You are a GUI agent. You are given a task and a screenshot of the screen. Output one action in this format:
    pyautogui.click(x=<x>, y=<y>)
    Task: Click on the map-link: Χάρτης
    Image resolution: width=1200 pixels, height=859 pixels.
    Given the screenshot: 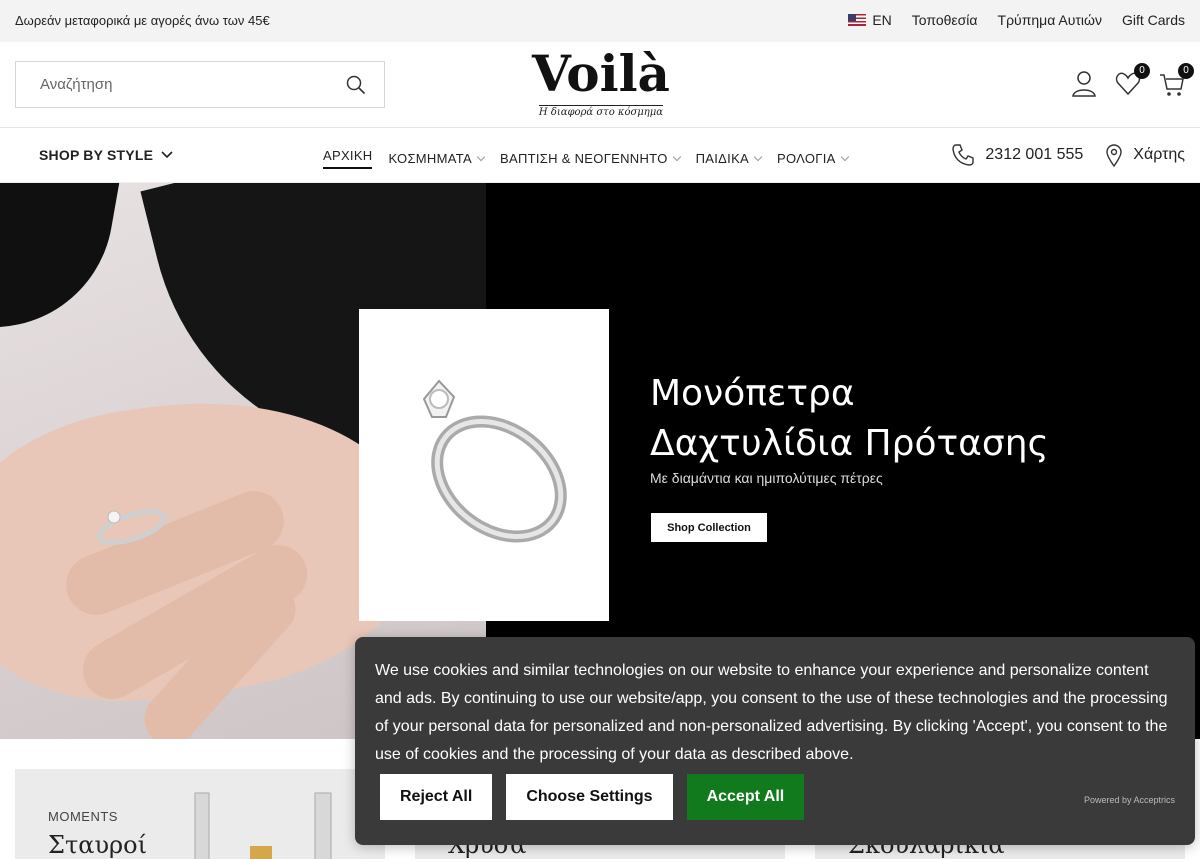 What is the action you would take?
    pyautogui.click(x=1145, y=155)
    